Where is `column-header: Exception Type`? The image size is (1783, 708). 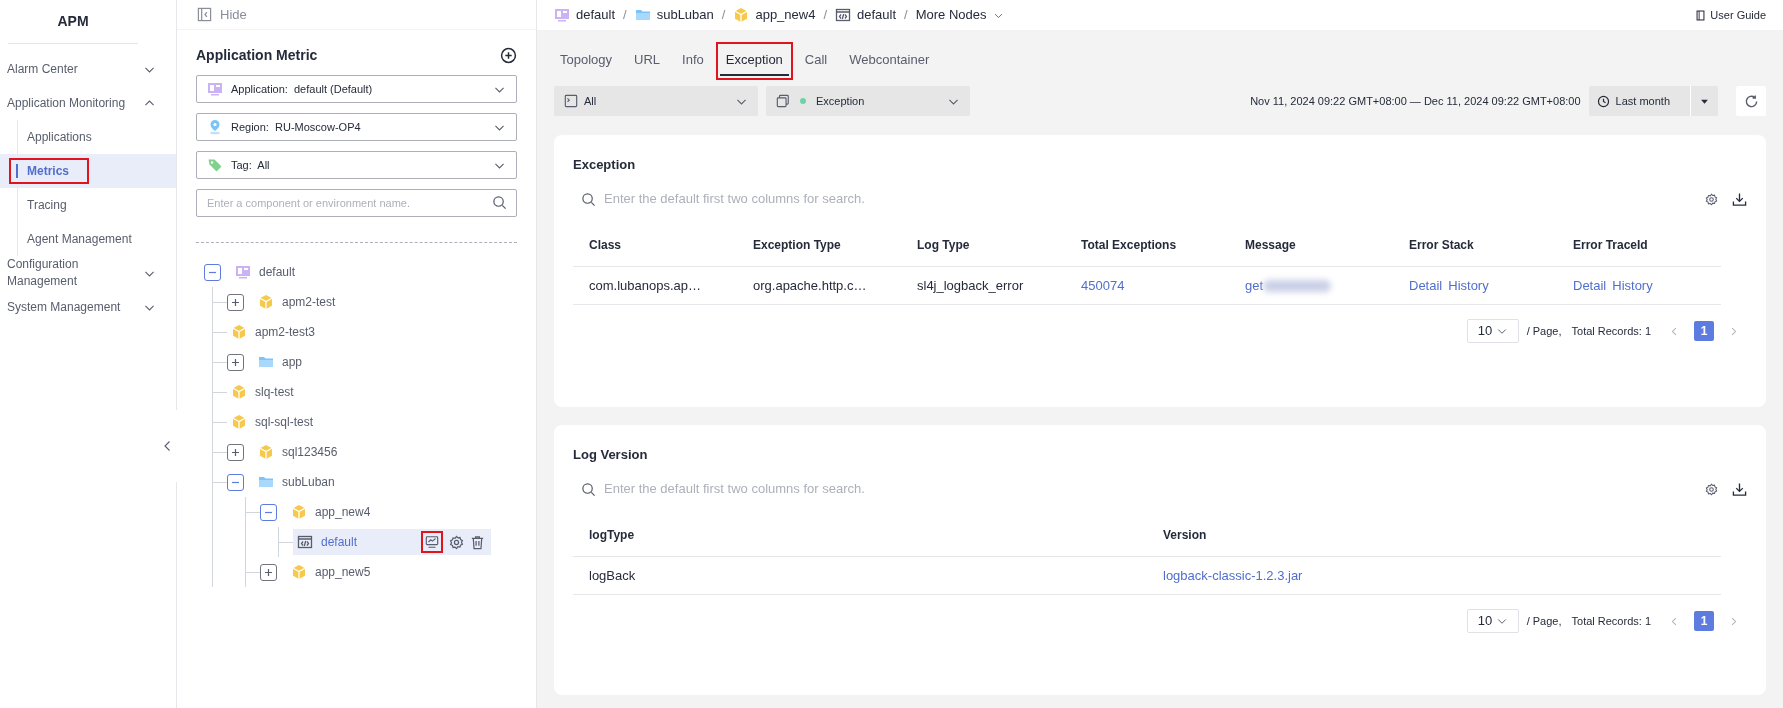 column-header: Exception Type is located at coordinates (797, 245).